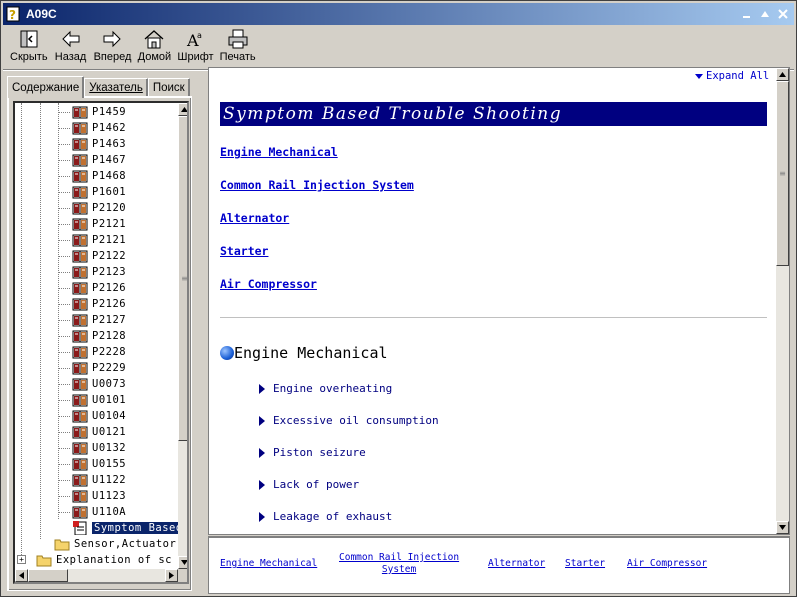  I want to click on expand-all-link: Expand All, so click(732, 76).